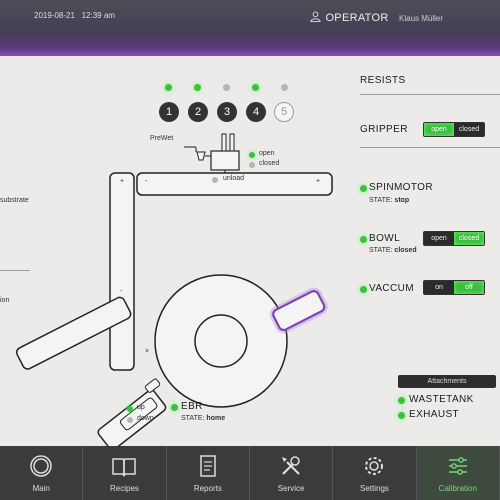  I want to click on unload-label: unload, so click(234, 178).